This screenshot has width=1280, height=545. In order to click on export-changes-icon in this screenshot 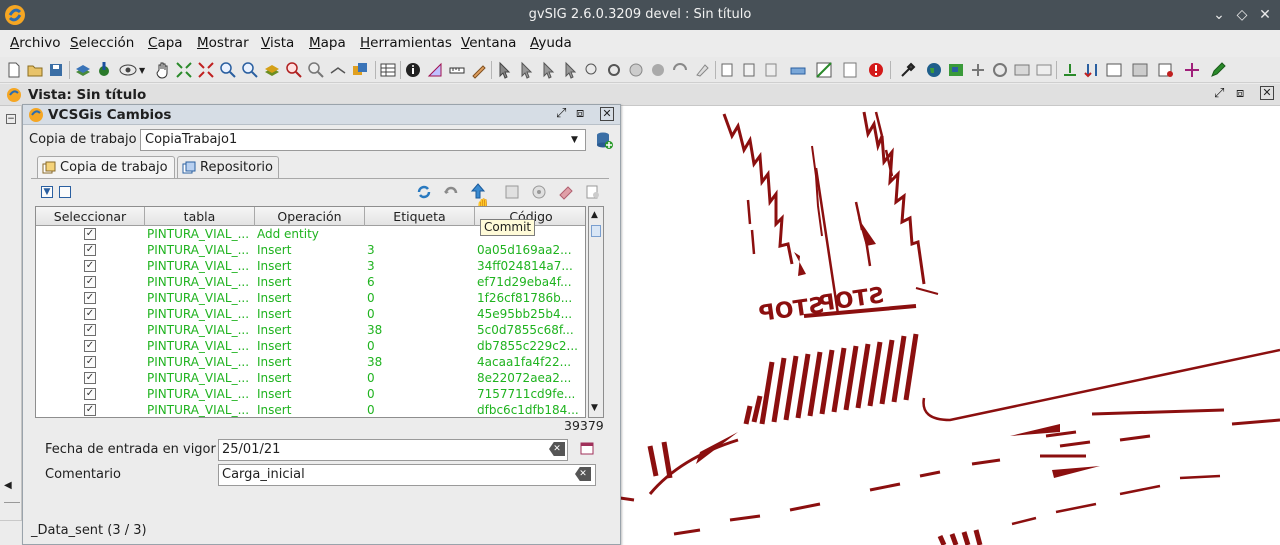, I will do `click(593, 192)`.